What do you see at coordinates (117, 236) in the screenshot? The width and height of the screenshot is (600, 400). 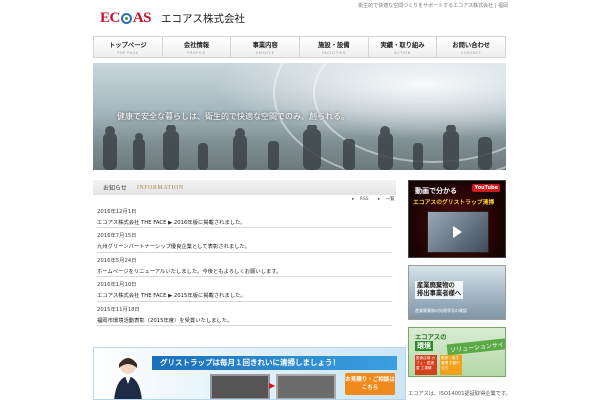 I see `news-date: 2016年7月15日` at bounding box center [117, 236].